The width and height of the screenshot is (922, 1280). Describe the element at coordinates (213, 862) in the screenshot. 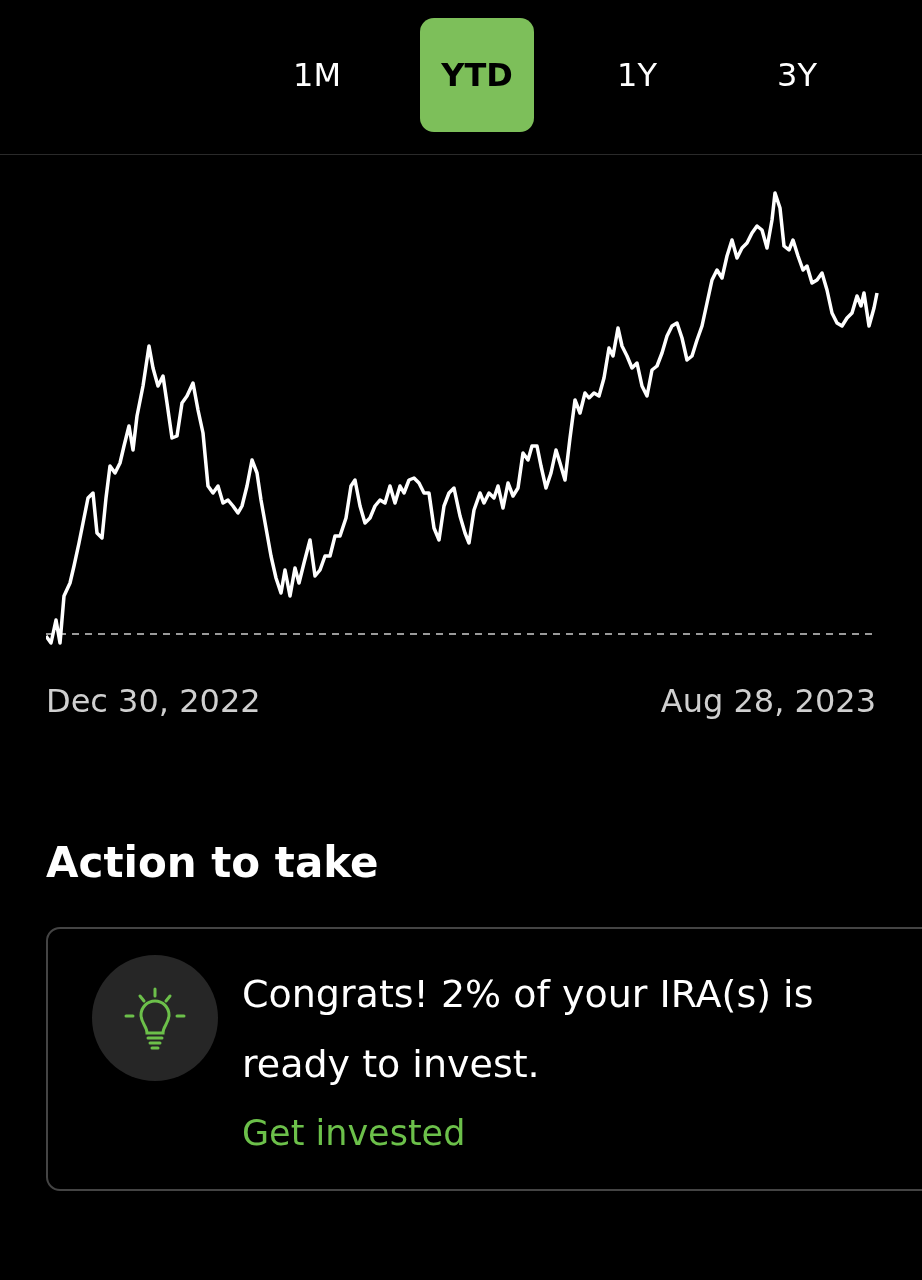

I see `section-title: Action to take` at that location.